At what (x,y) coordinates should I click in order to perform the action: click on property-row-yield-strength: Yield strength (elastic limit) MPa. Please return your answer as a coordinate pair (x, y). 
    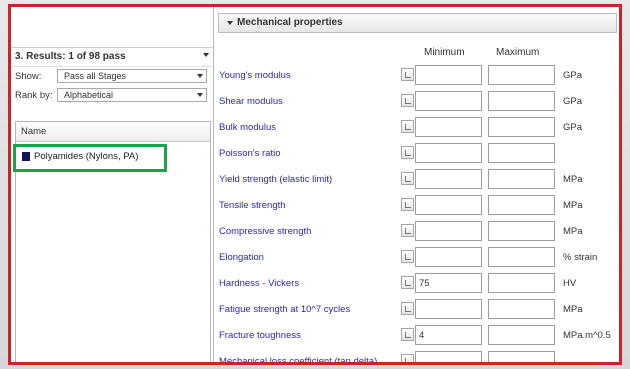
    Looking at the image, I should click on (416, 180).